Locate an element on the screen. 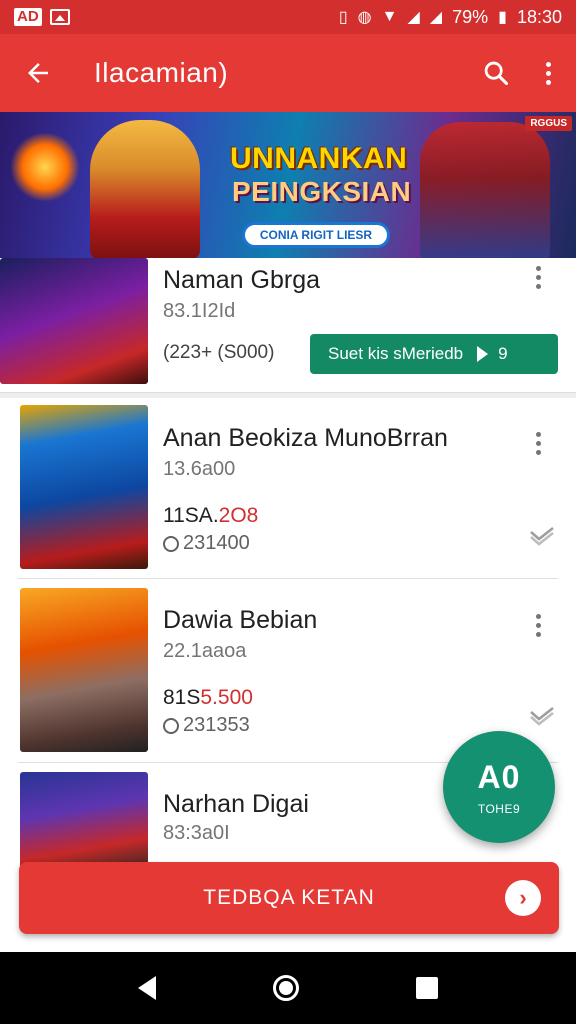 This screenshot has height=1024, width=576. search-icon is located at coordinates (496, 73).